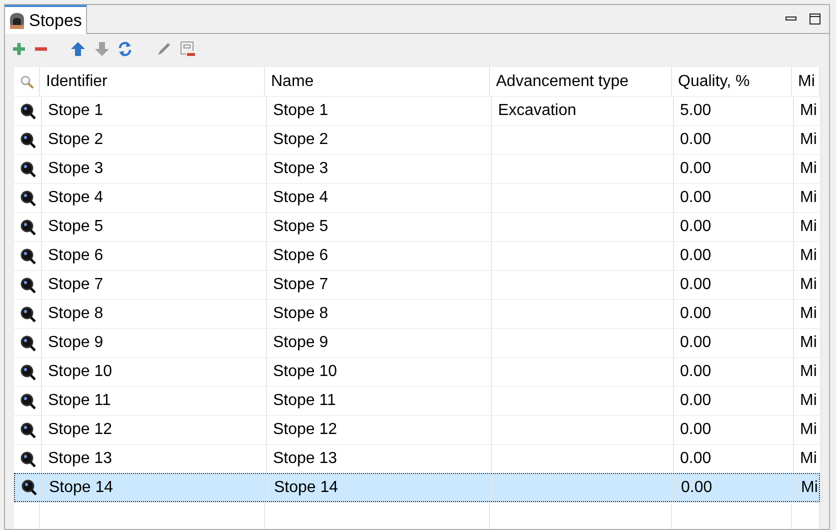 The height and width of the screenshot is (530, 836). What do you see at coordinates (581, 81) in the screenshot?
I see `column-header: Advancement type` at bounding box center [581, 81].